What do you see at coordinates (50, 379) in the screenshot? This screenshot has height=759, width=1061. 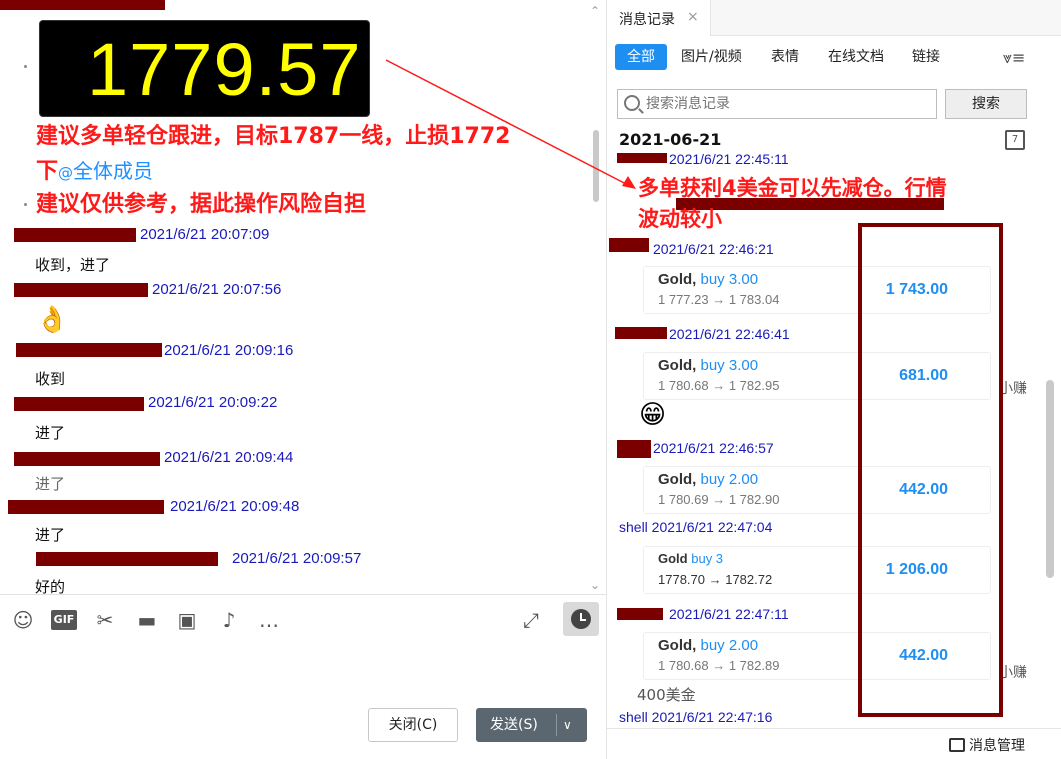 I see `message-text: 收到` at bounding box center [50, 379].